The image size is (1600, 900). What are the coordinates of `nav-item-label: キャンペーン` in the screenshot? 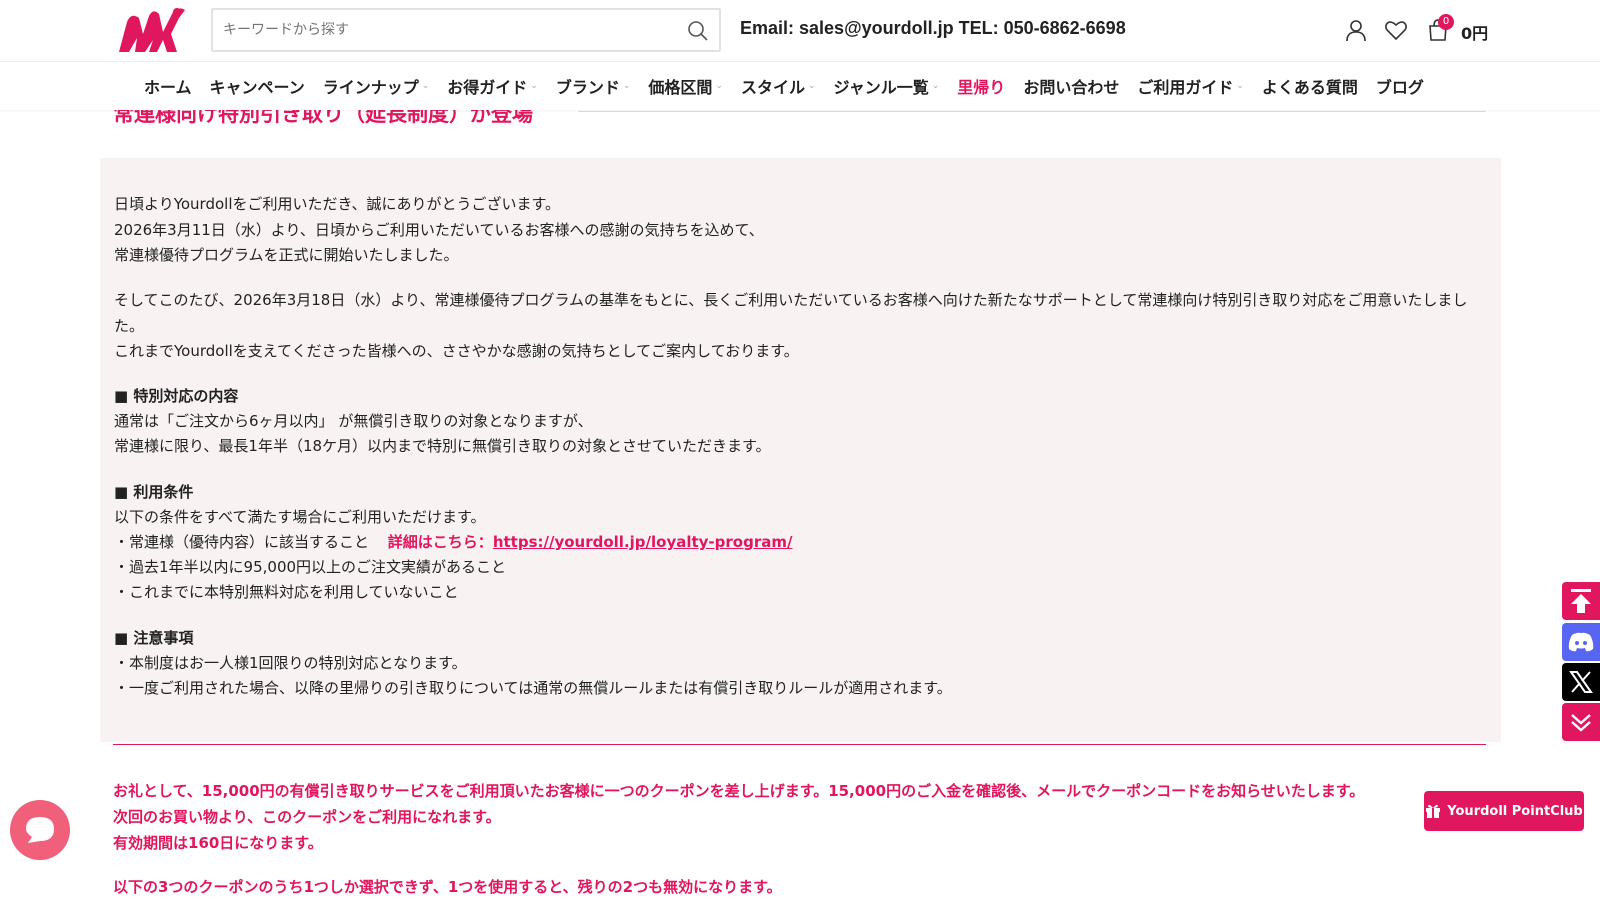 It's located at (257, 87).